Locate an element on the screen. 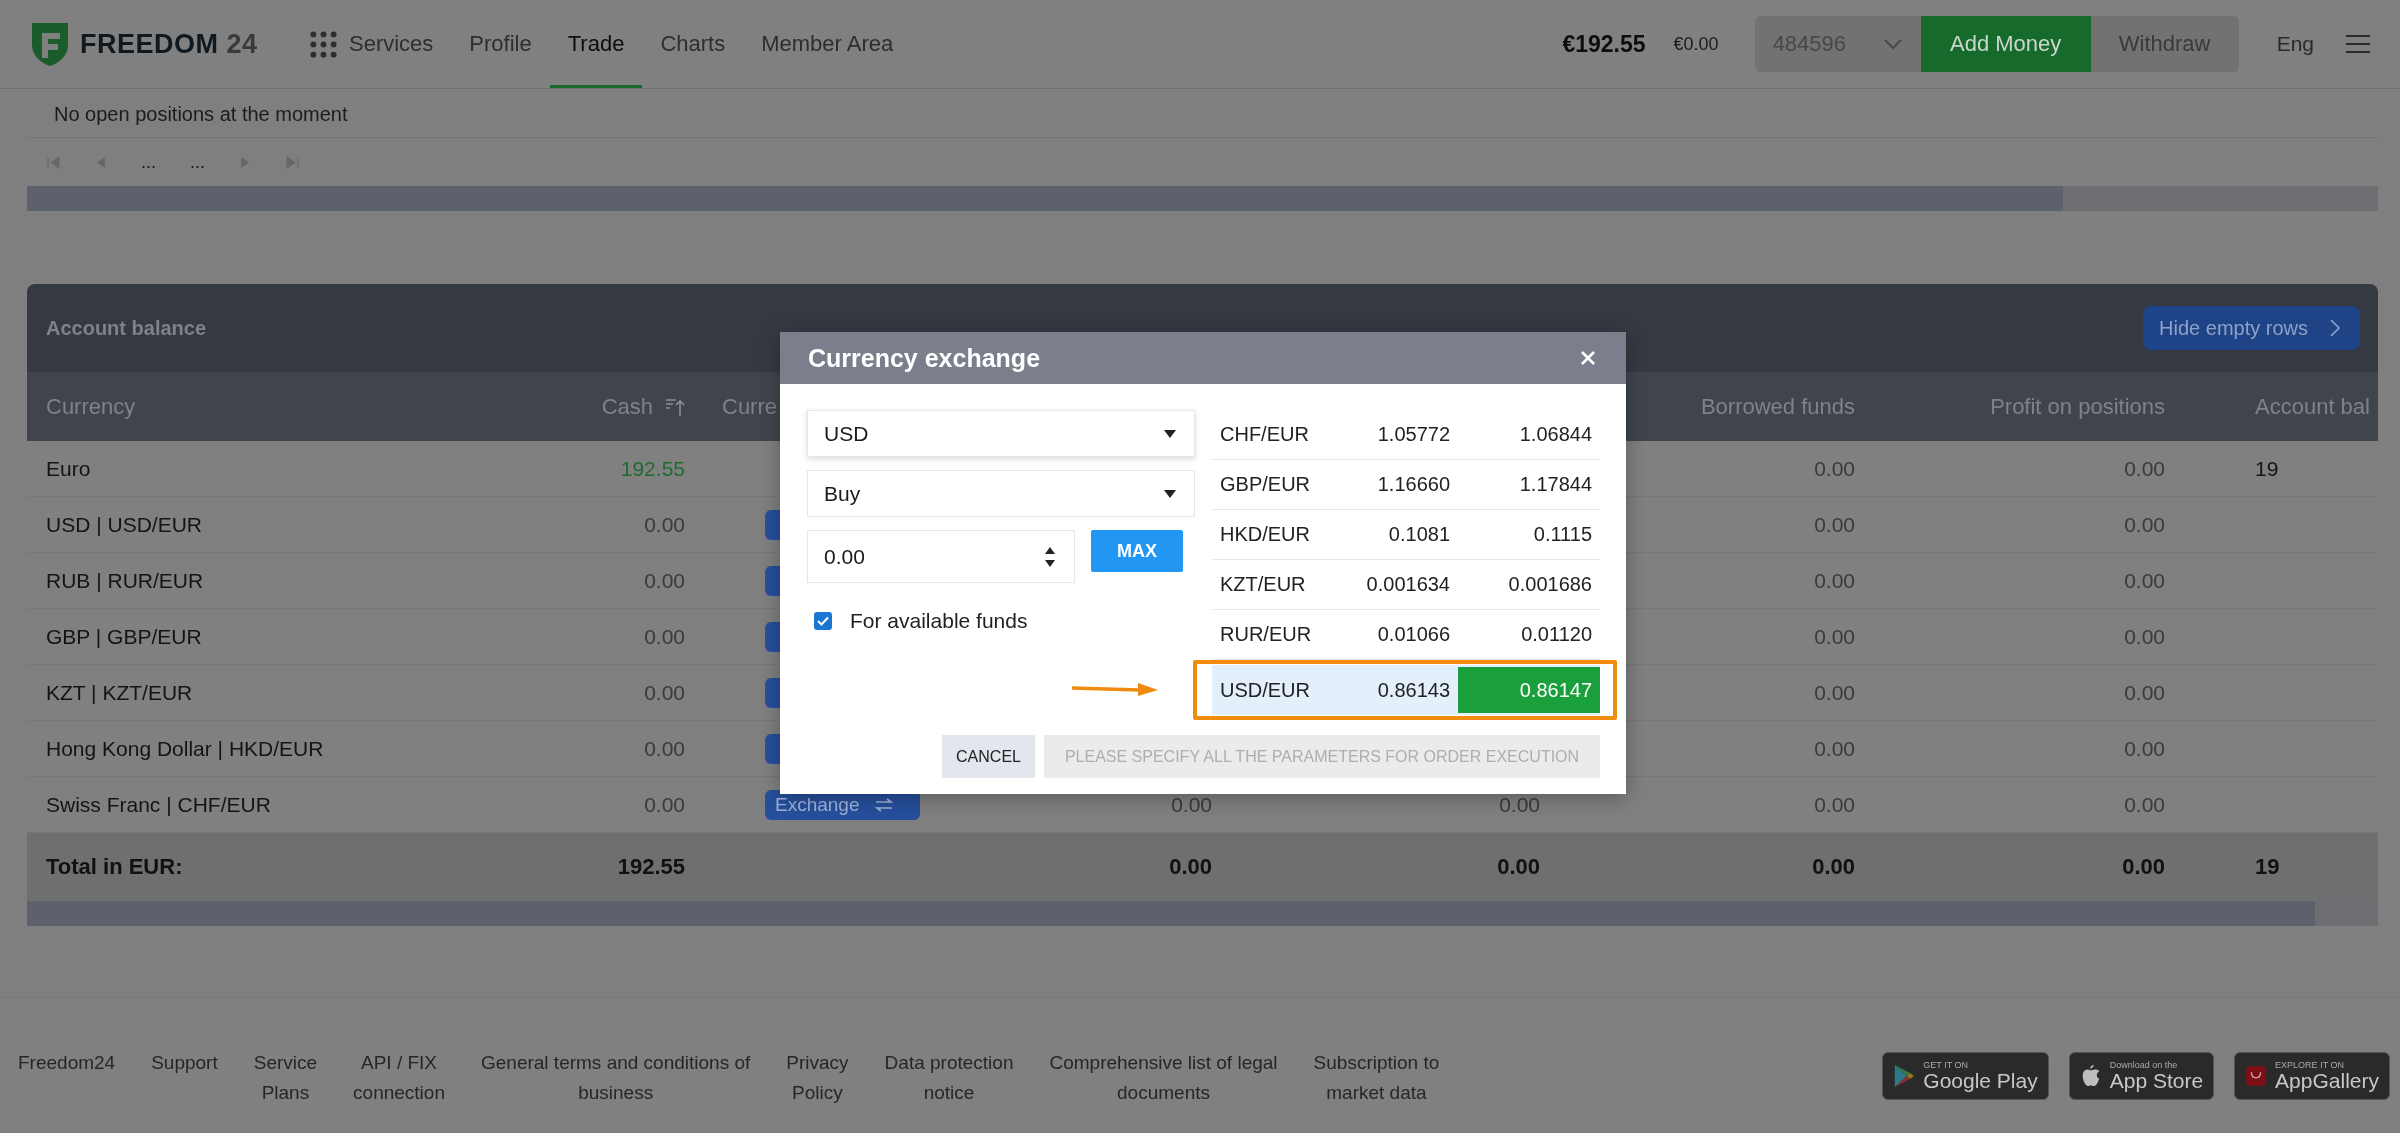 This screenshot has height=1133, width=2400. footer-link: API / FIX connection is located at coordinates (399, 1078).